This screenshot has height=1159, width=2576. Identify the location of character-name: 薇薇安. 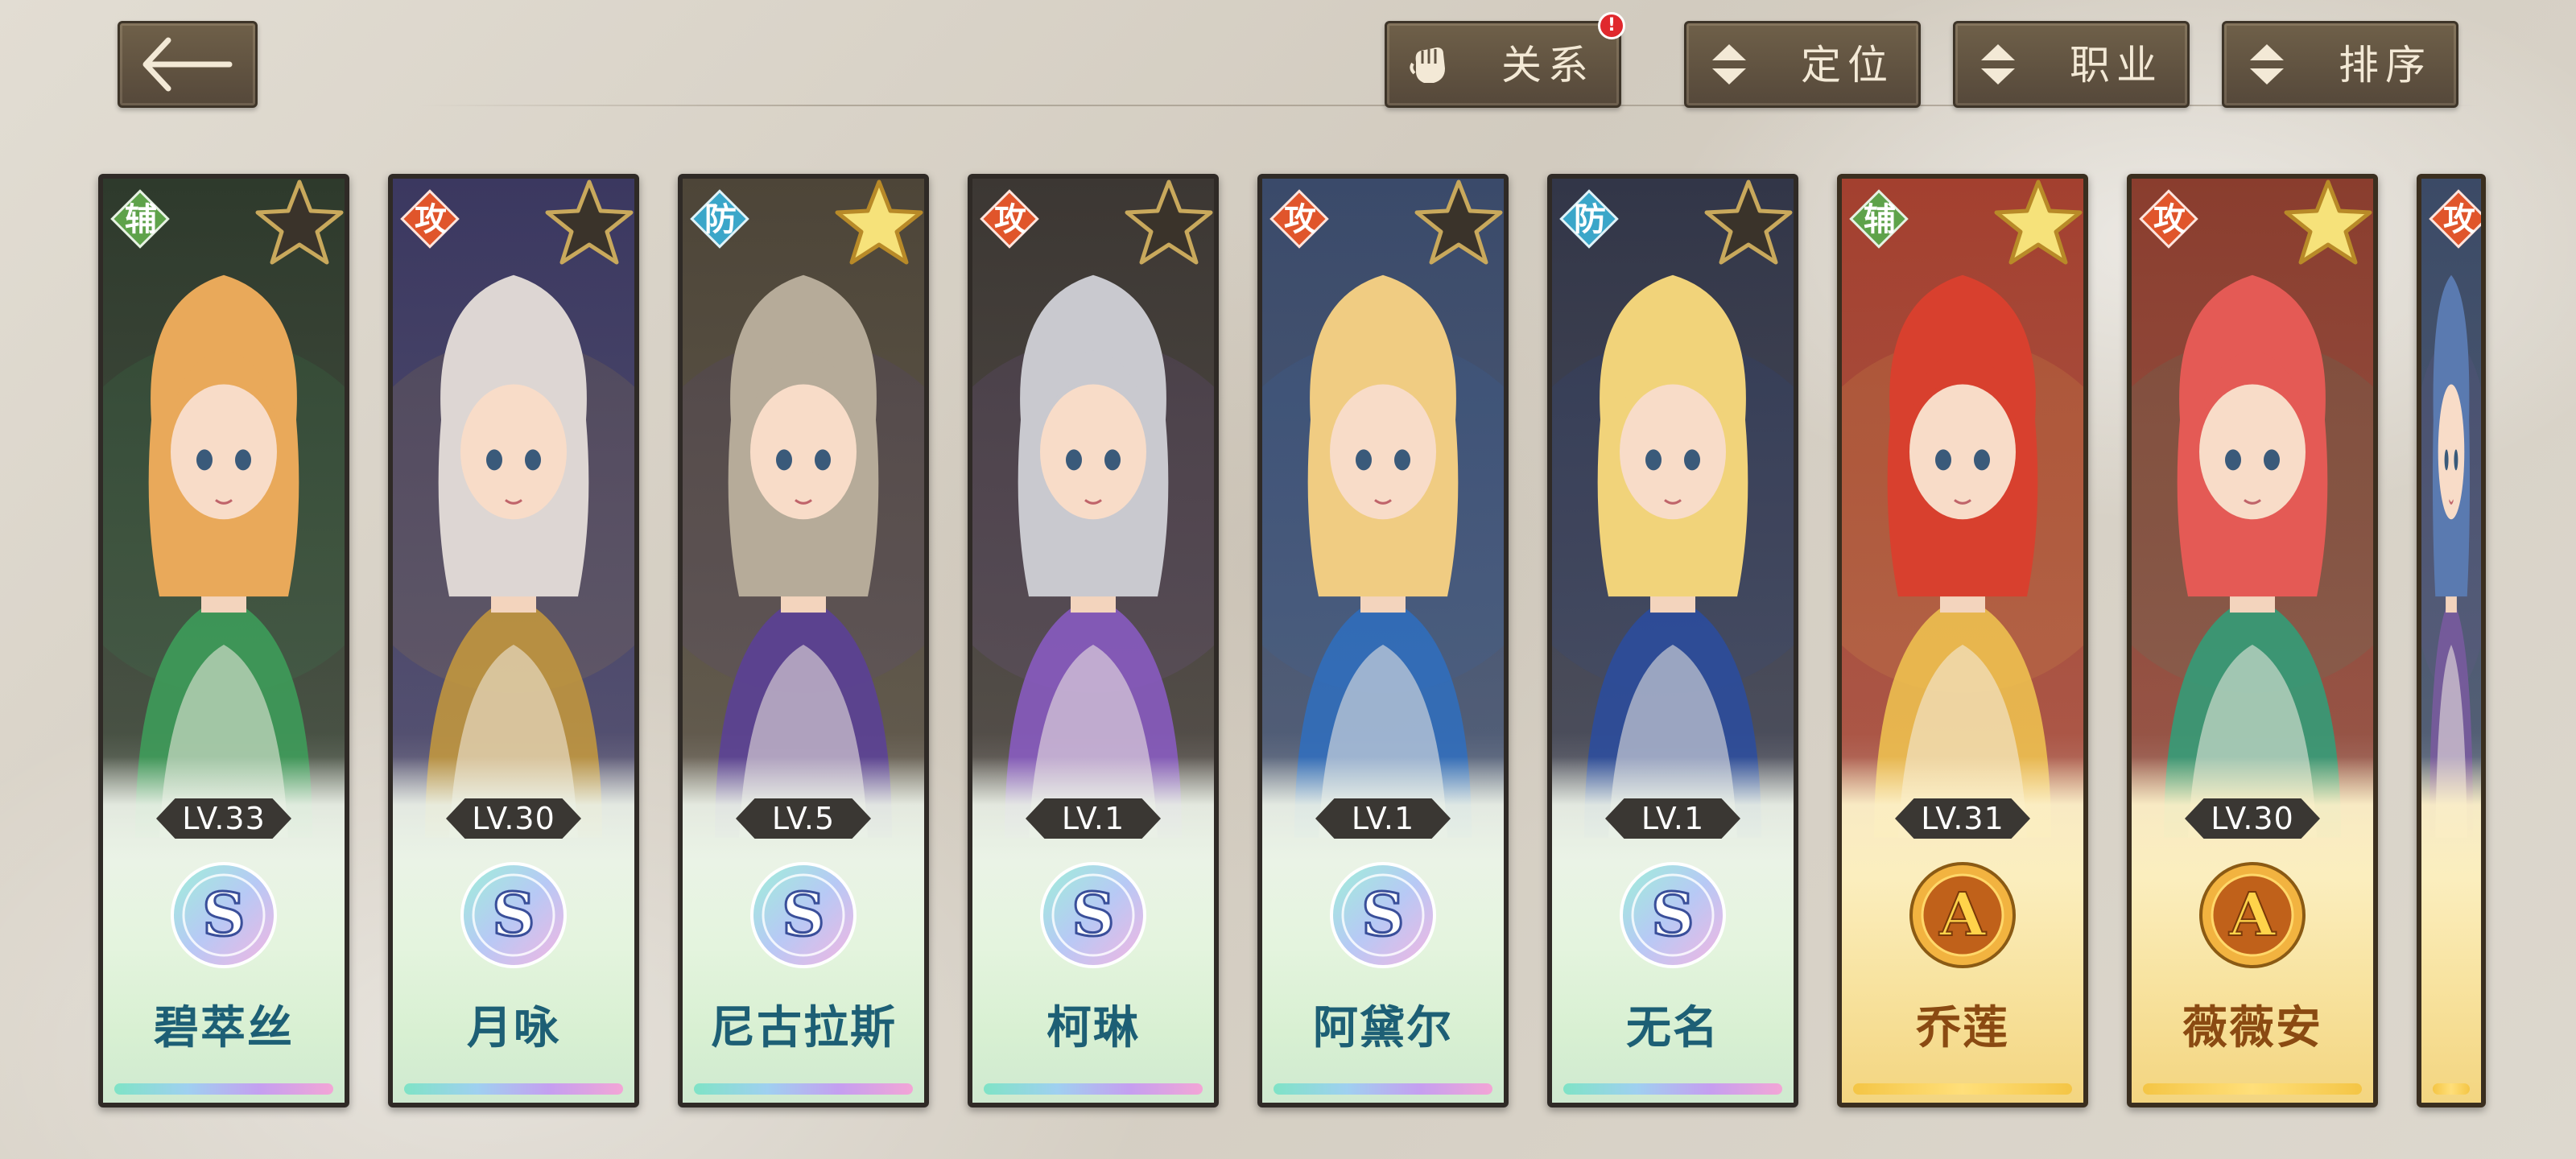
(2252, 1028).